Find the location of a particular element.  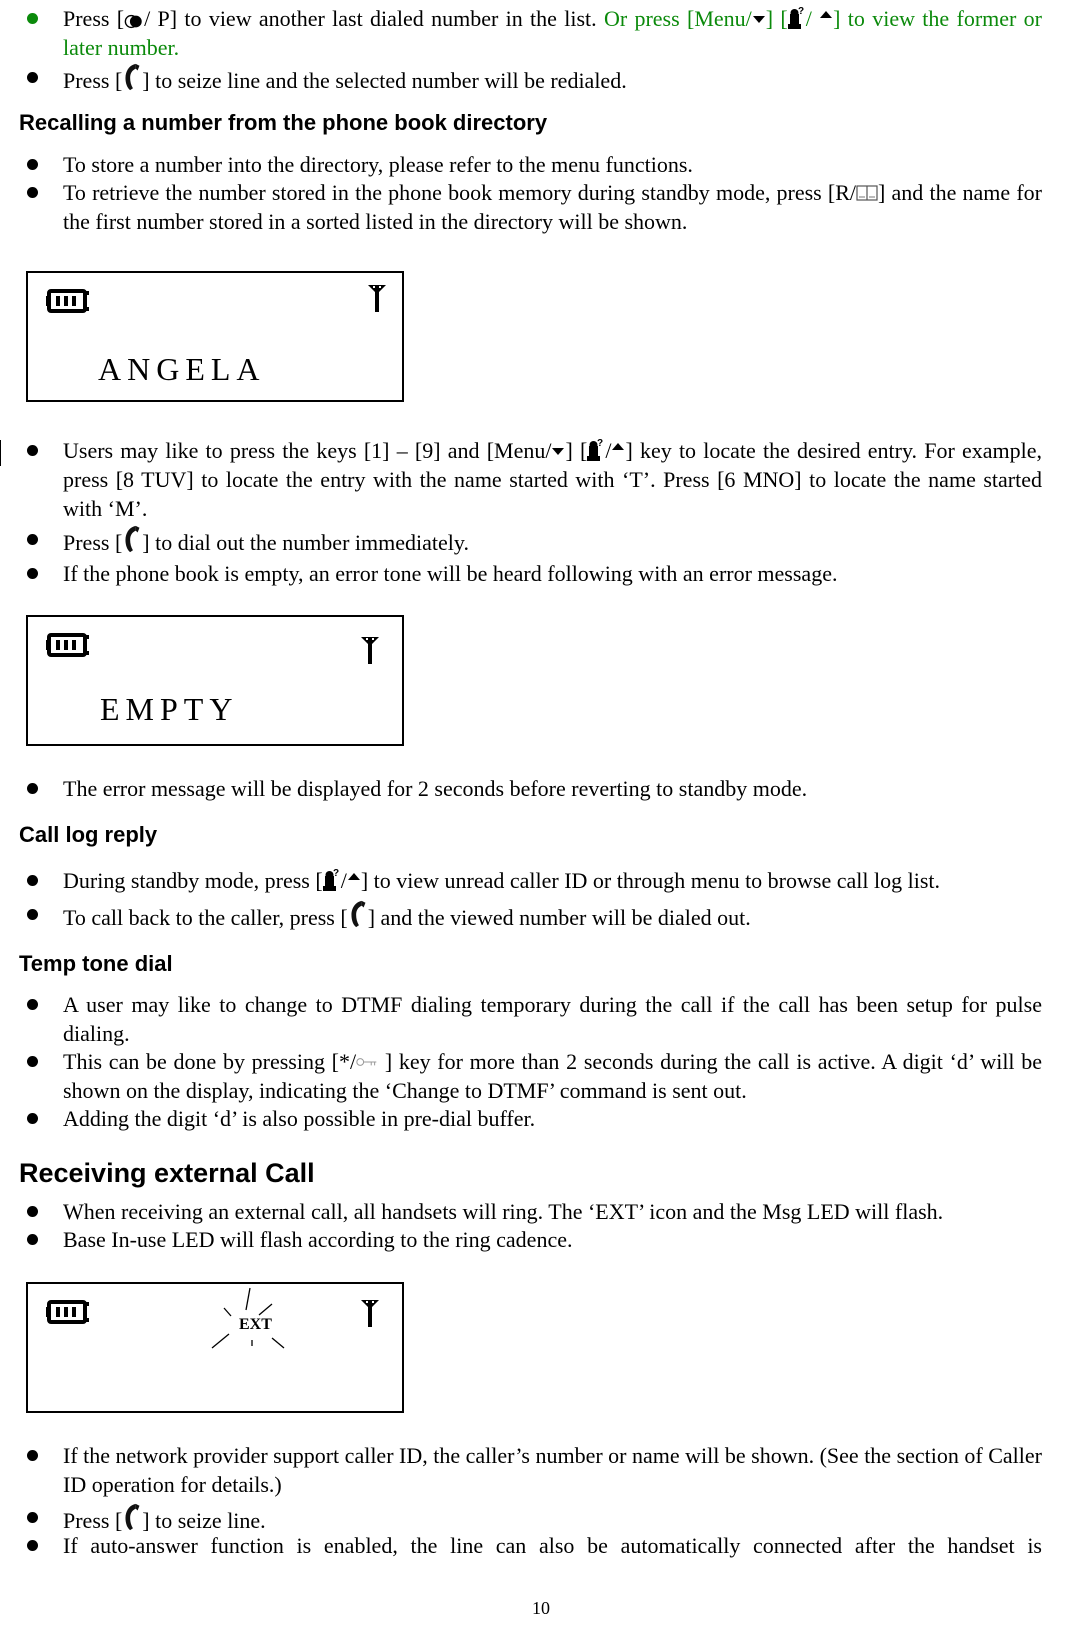

change-bar is located at coordinates (0, 453).